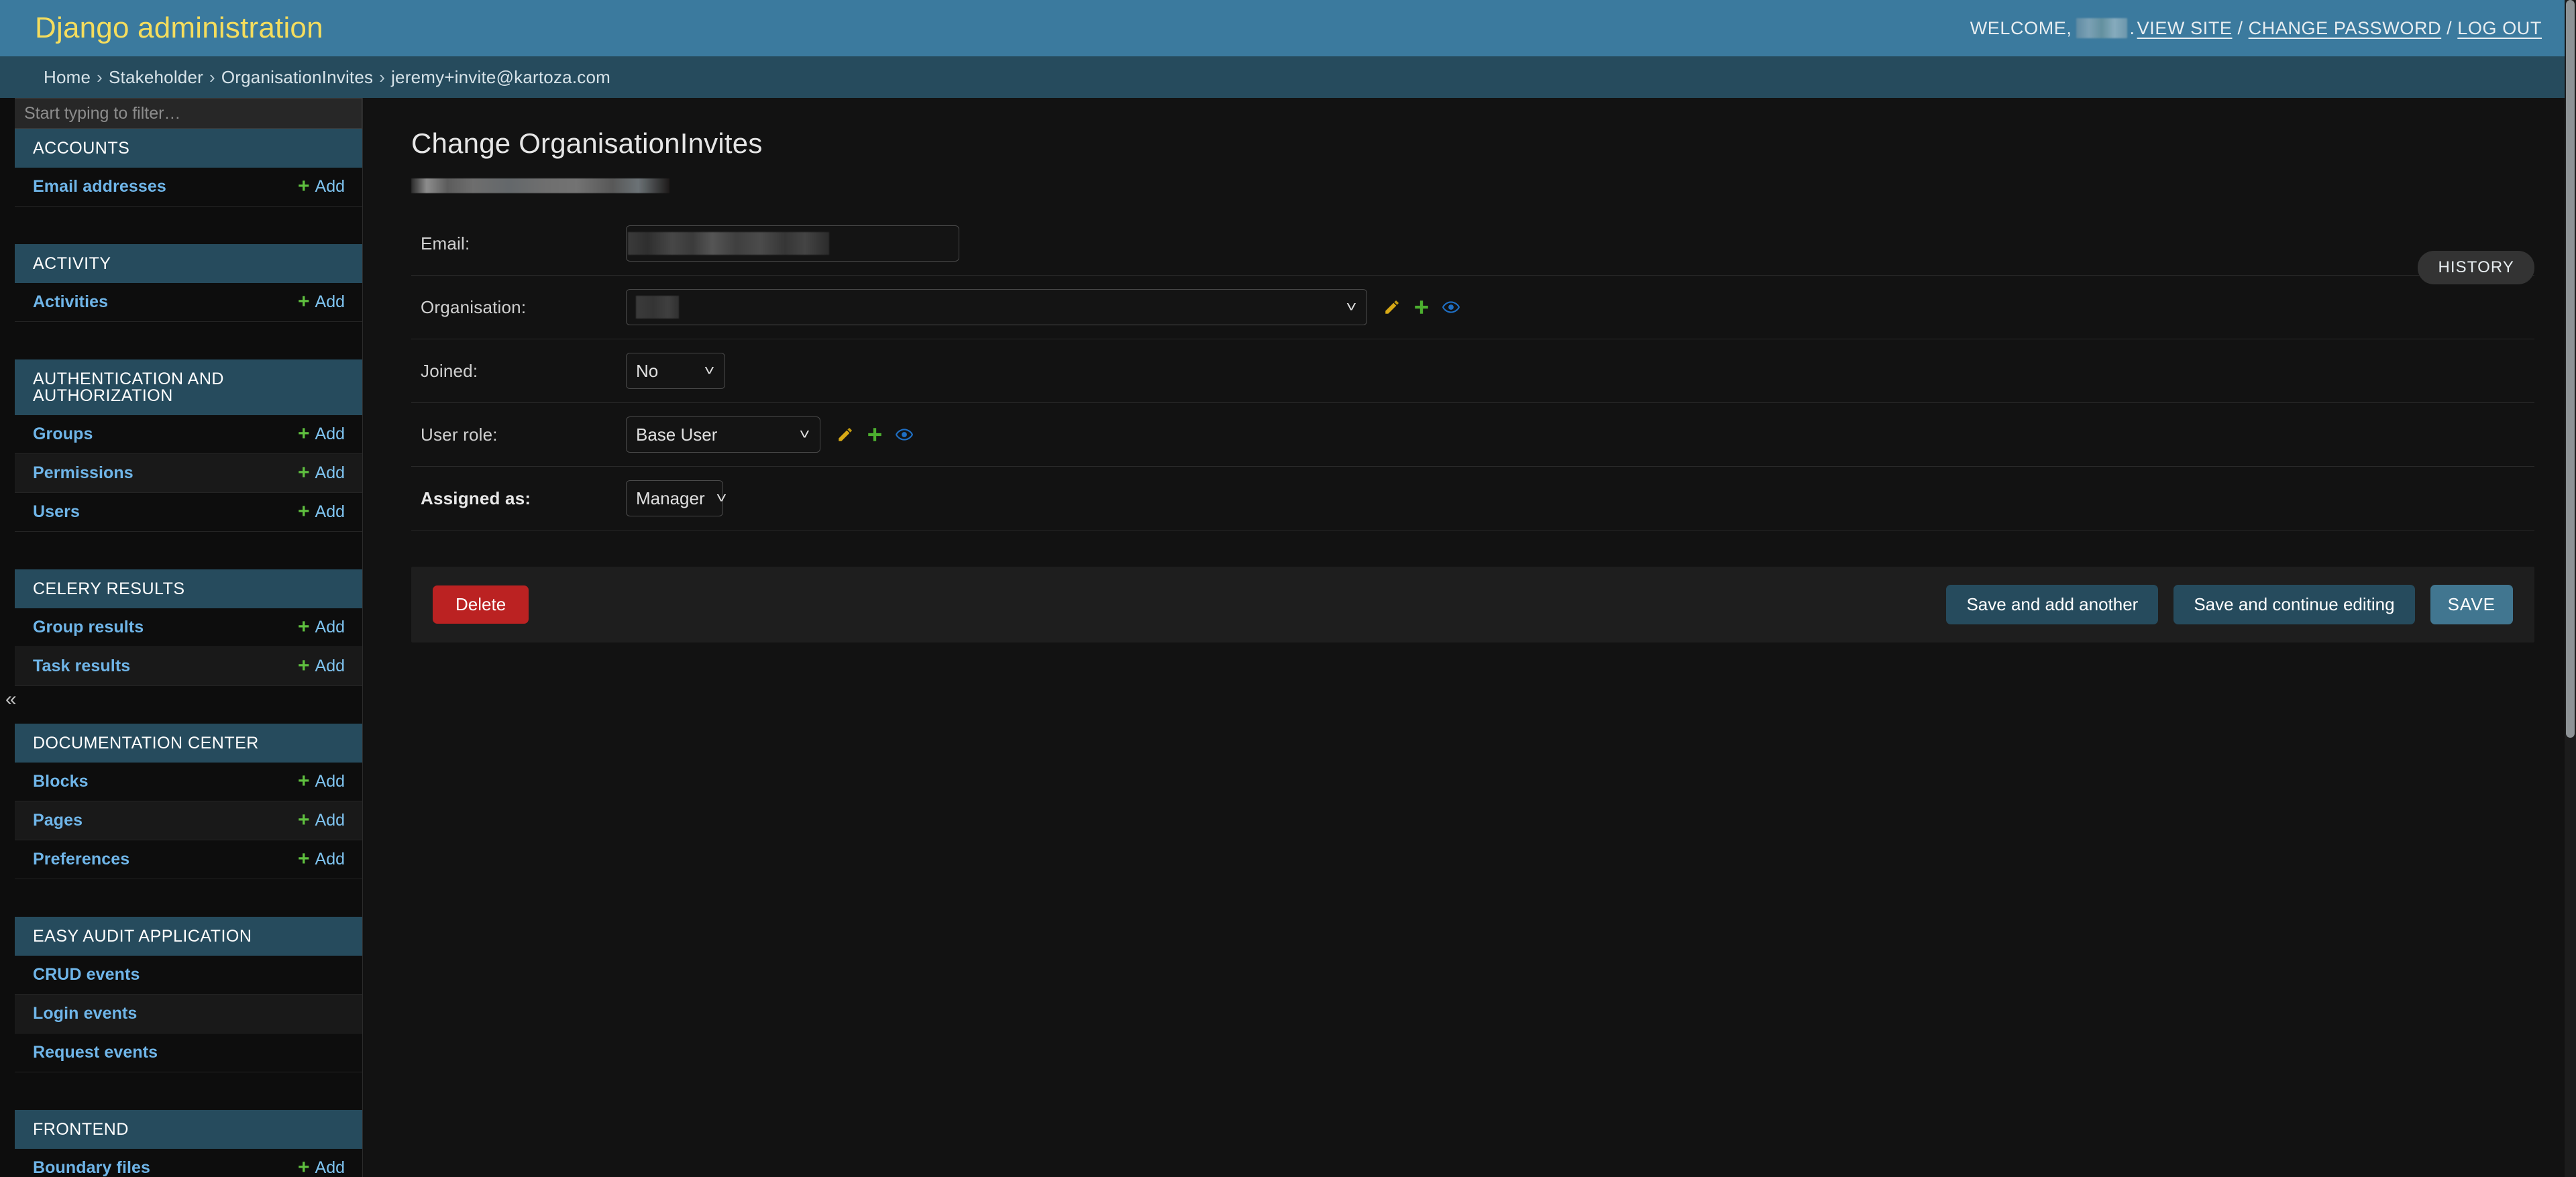 The image size is (2576, 1177). Describe the element at coordinates (474, 306) in the screenshot. I see `organisation-label: Organisation:` at that location.